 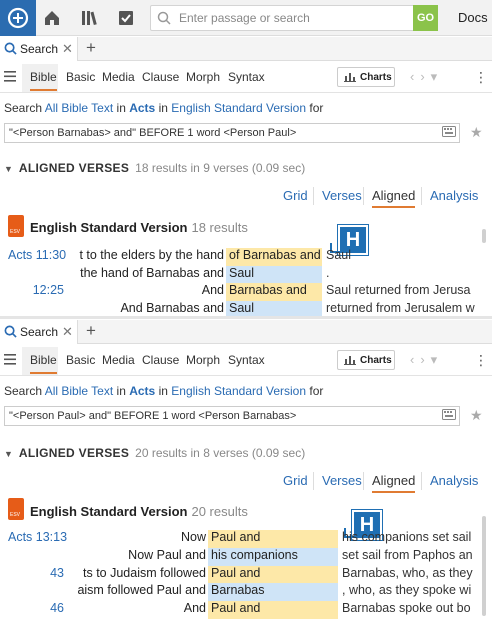 I want to click on verse-ref-link: Acts 11:30, so click(x=37, y=255).